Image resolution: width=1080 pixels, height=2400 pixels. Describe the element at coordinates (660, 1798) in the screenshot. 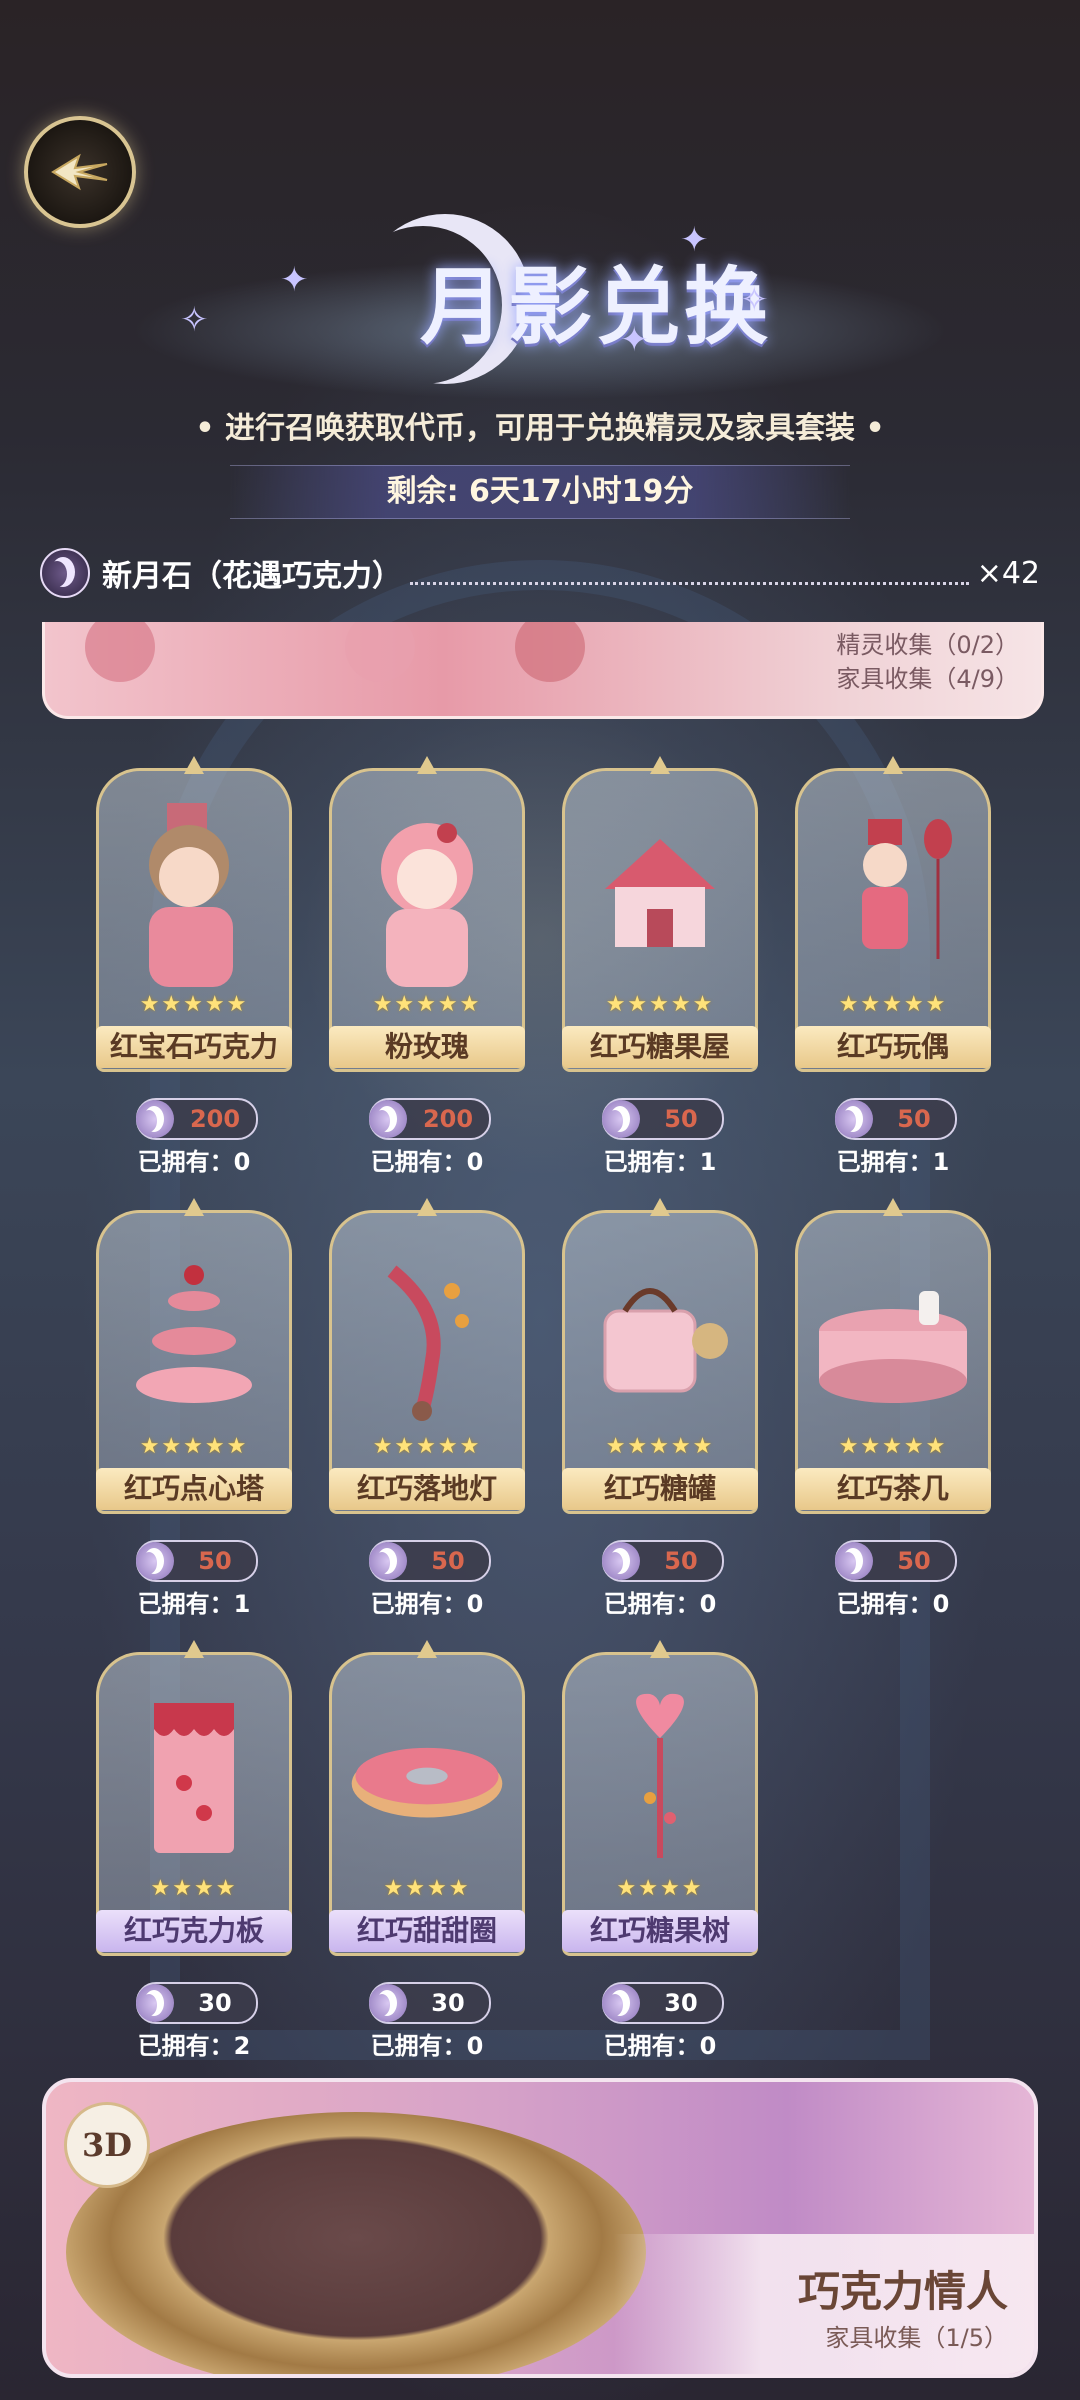

I see `item-card: ★★★★ 红巧糖果树` at that location.